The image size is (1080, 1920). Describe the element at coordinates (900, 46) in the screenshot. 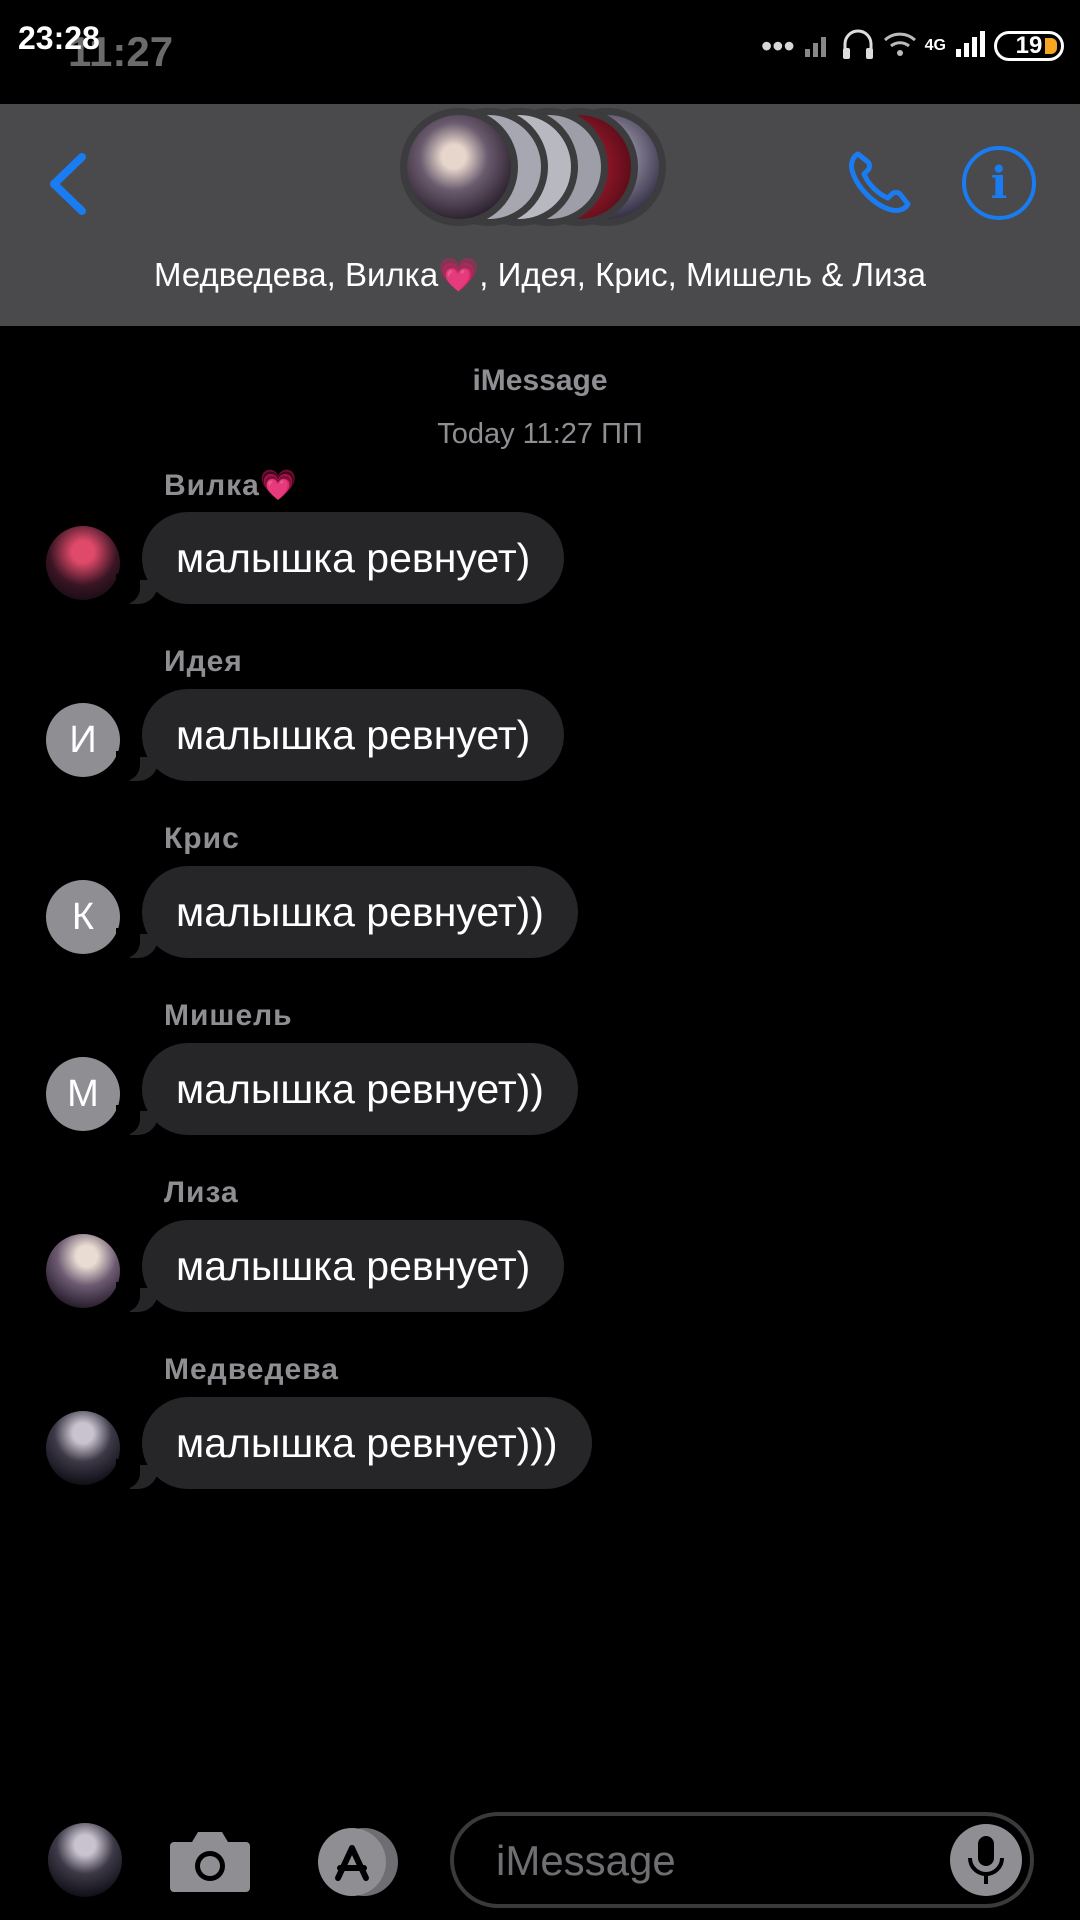

I see `wifi-icon` at that location.